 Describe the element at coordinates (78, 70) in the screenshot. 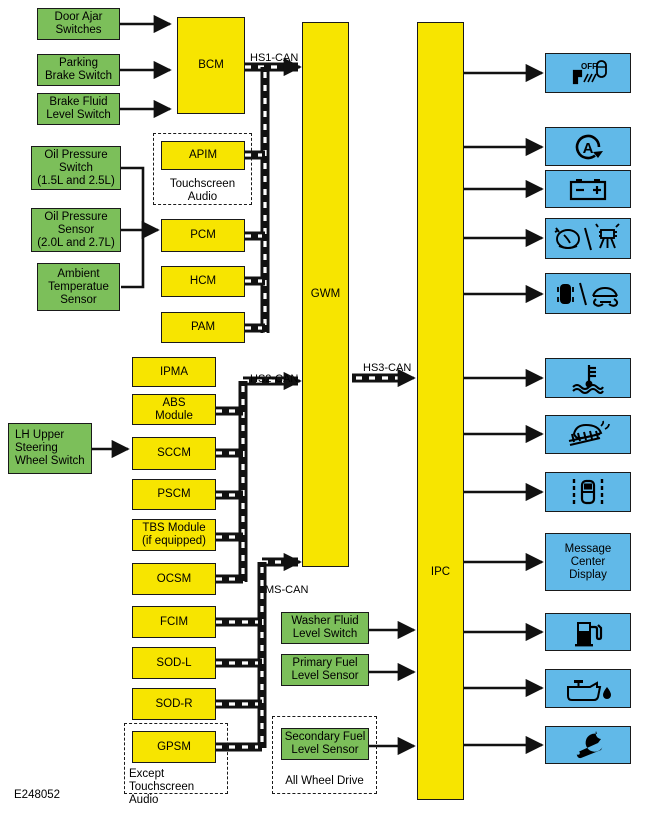

I see `sensor-parking-brake-switch: Parking Brake Switch` at that location.